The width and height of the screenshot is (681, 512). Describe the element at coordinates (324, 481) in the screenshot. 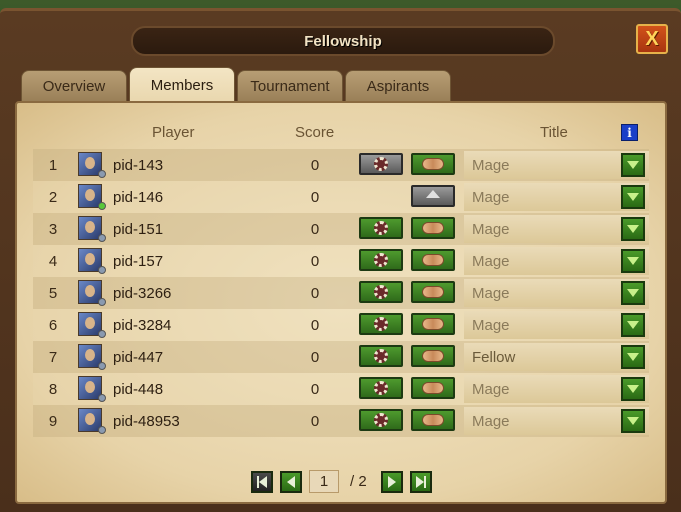

I see `page-number-input: 1` at that location.